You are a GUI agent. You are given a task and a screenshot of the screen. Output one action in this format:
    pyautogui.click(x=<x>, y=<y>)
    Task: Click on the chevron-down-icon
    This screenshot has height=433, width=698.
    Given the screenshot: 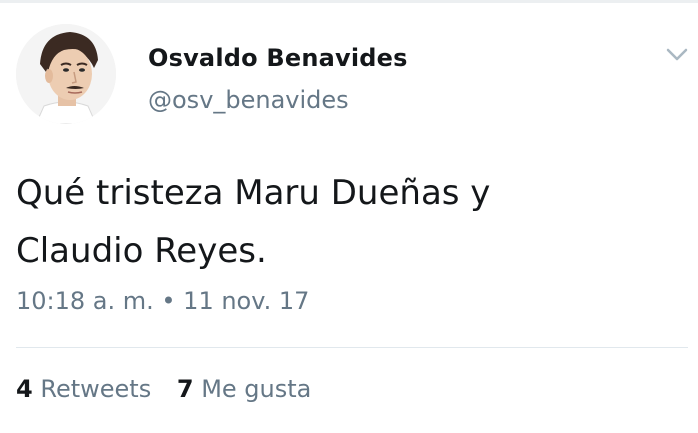 What is the action you would take?
    pyautogui.click(x=677, y=55)
    